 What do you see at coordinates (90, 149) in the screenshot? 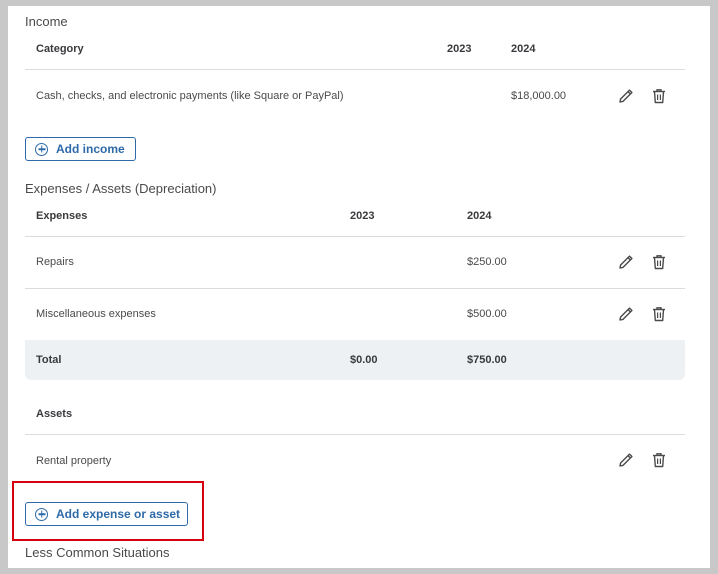
I see `add-income-label: Add income` at bounding box center [90, 149].